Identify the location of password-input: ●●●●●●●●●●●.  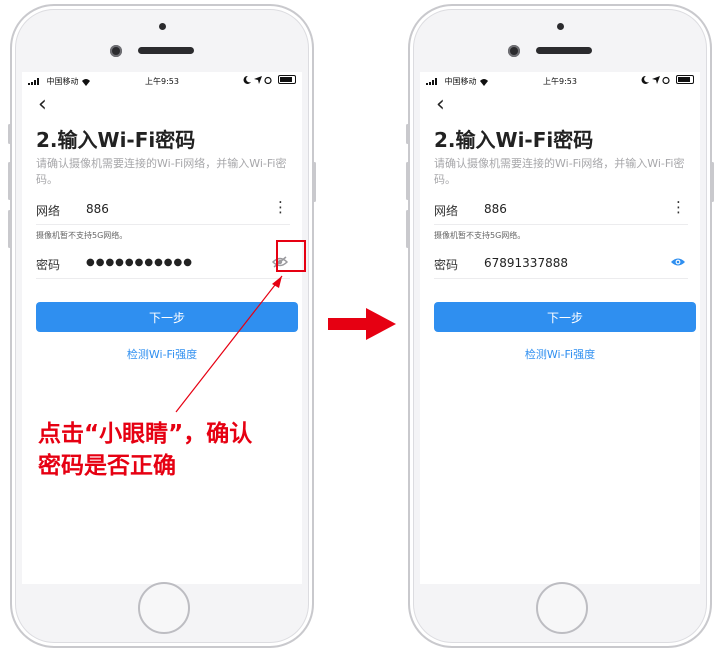
(139, 262).